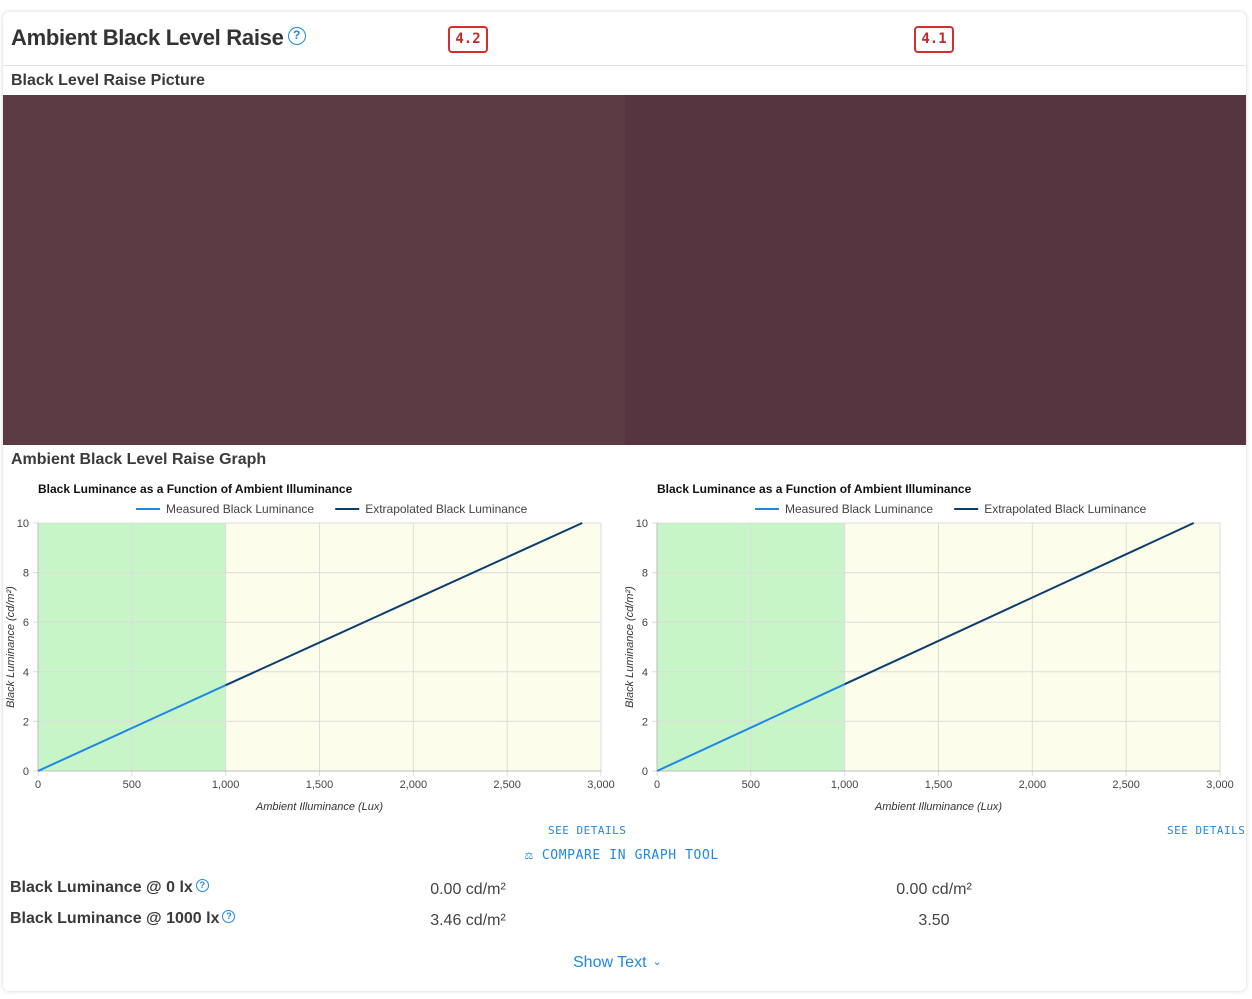  Describe the element at coordinates (587, 830) in the screenshot. I see `see-details-link-left: SEE DETAILS` at that location.